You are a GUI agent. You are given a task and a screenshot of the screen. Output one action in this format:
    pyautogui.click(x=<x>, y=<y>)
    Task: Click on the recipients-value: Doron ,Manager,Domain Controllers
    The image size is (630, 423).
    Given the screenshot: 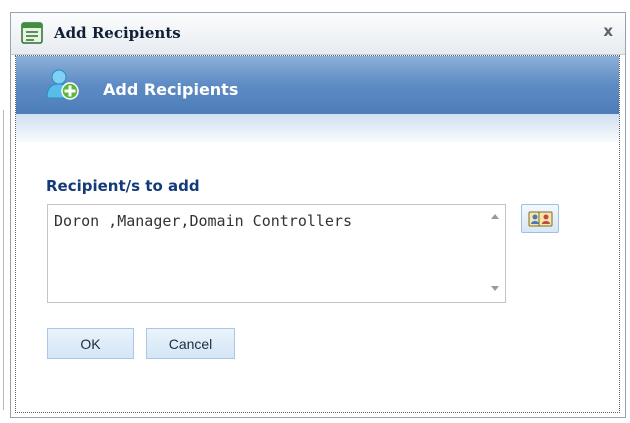 What is the action you would take?
    pyautogui.click(x=203, y=221)
    